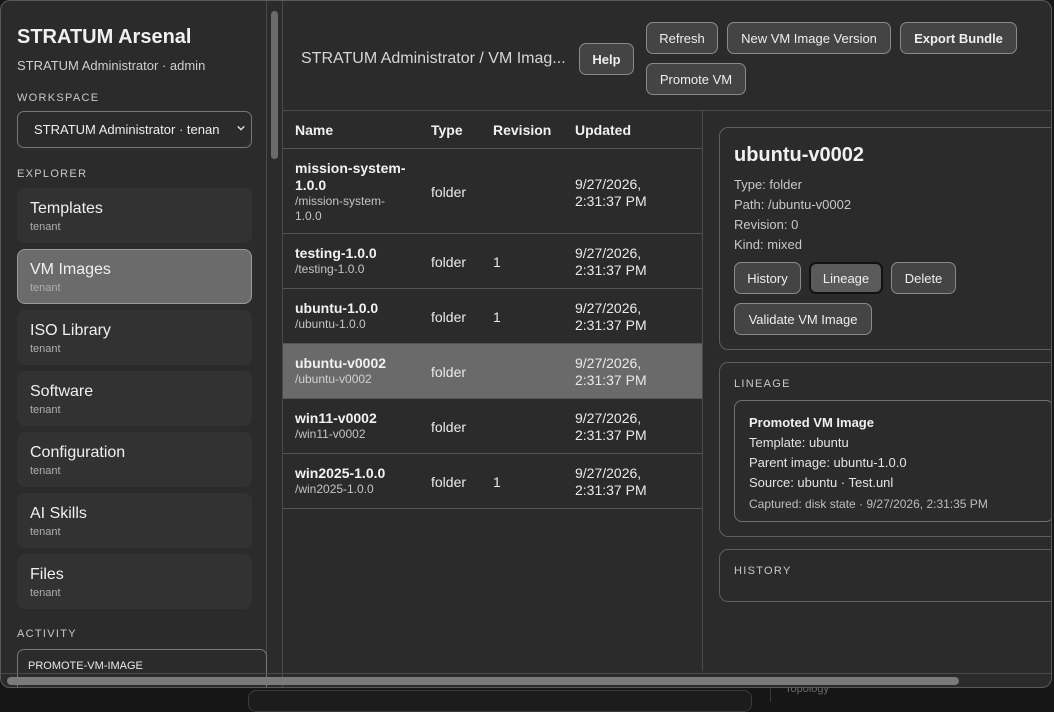 This screenshot has width=1054, height=712. What do you see at coordinates (766, 224) in the screenshot?
I see `detail-revision: Revision: 0` at bounding box center [766, 224].